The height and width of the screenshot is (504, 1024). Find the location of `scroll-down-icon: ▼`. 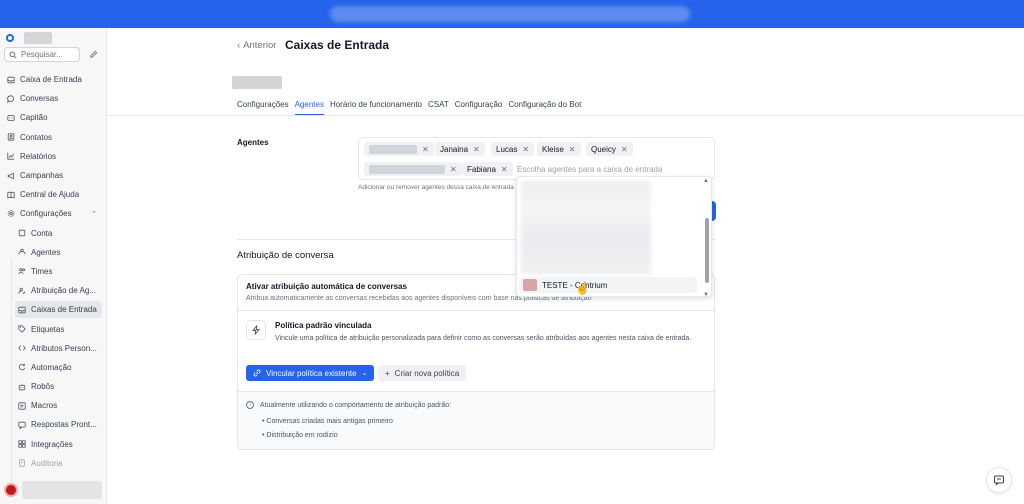

scroll-down-icon: ▼ is located at coordinates (706, 294).